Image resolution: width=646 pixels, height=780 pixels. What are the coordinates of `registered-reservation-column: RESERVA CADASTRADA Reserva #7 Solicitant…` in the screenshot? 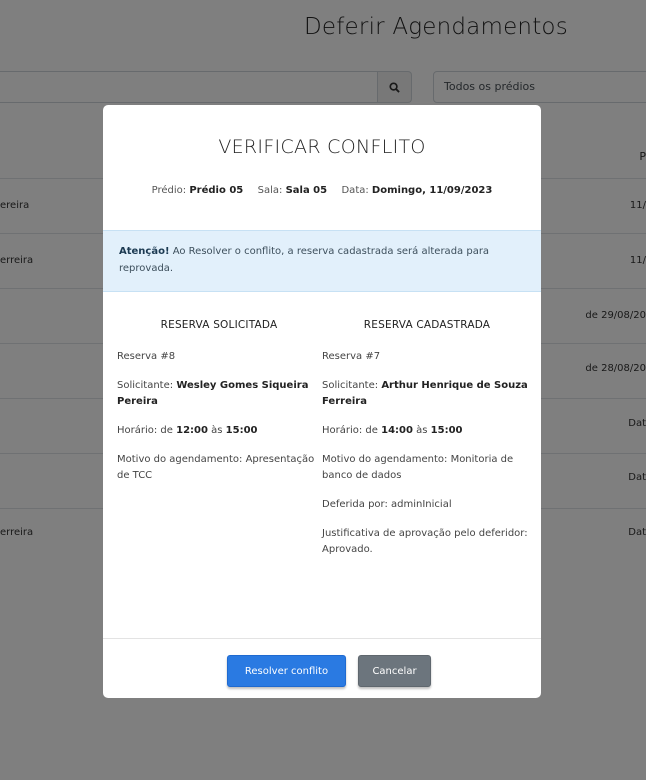 It's located at (427, 445).